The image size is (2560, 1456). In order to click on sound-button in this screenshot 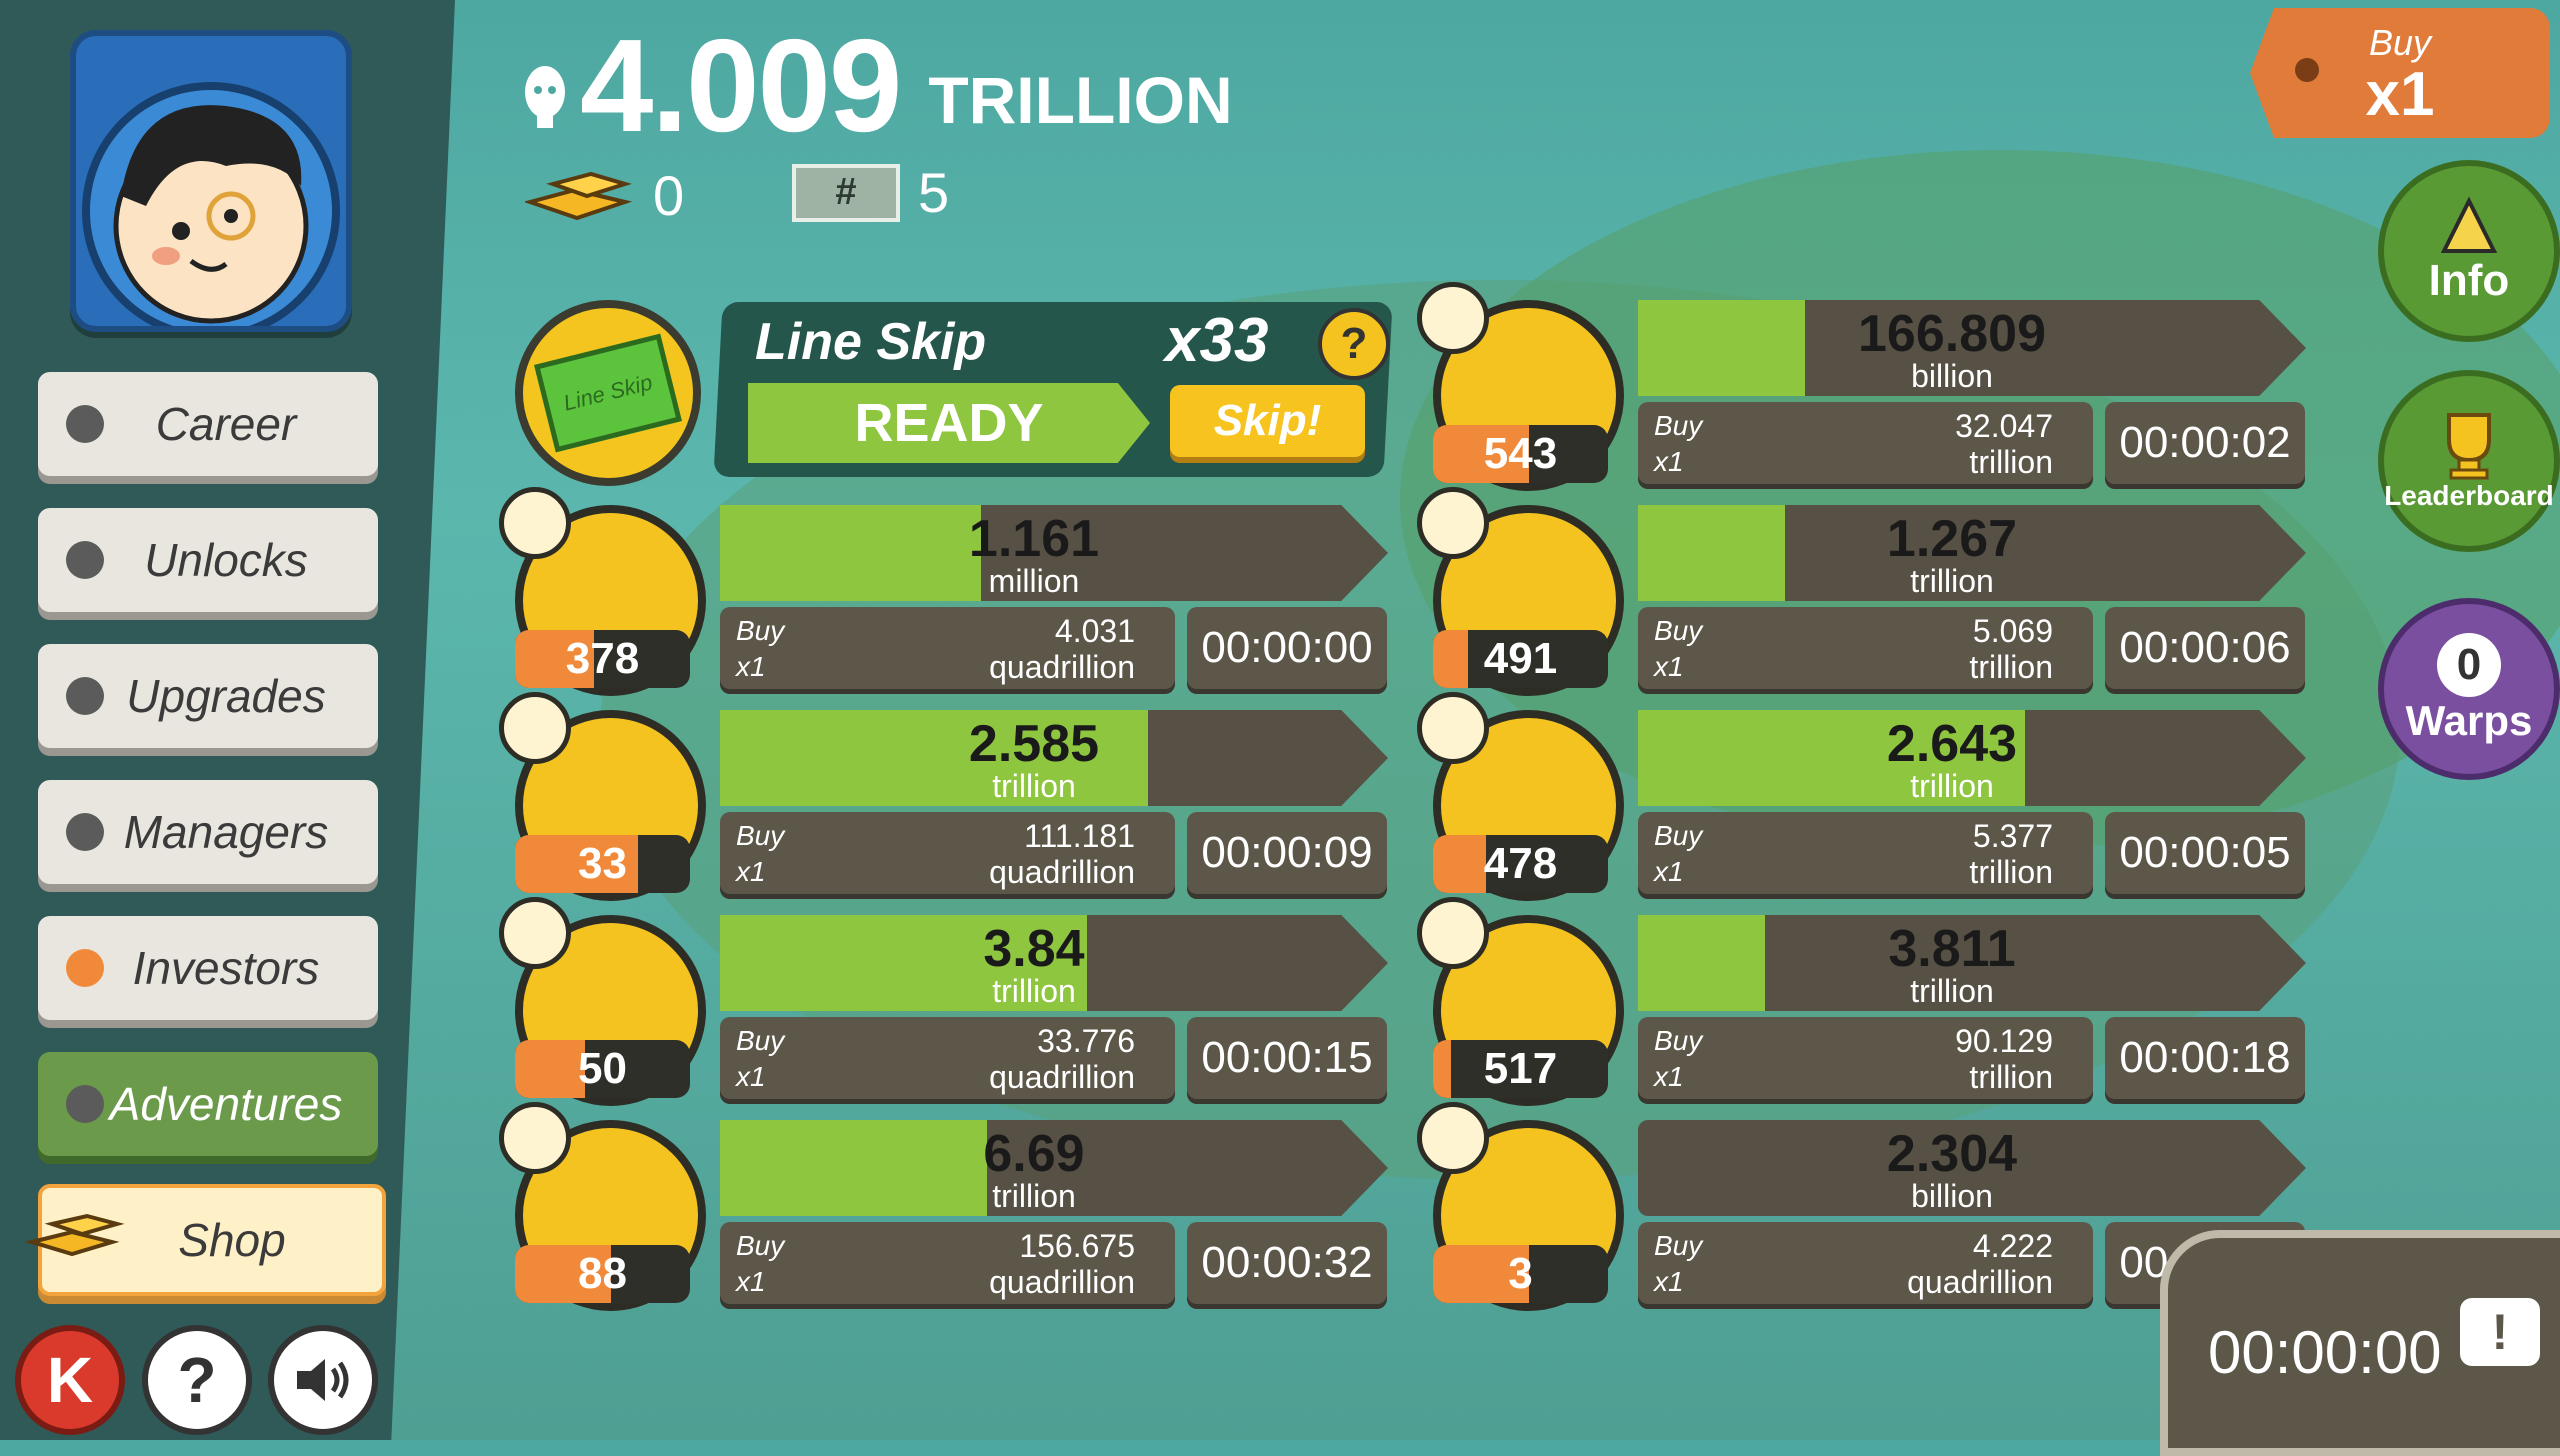, I will do `click(323, 1380)`.